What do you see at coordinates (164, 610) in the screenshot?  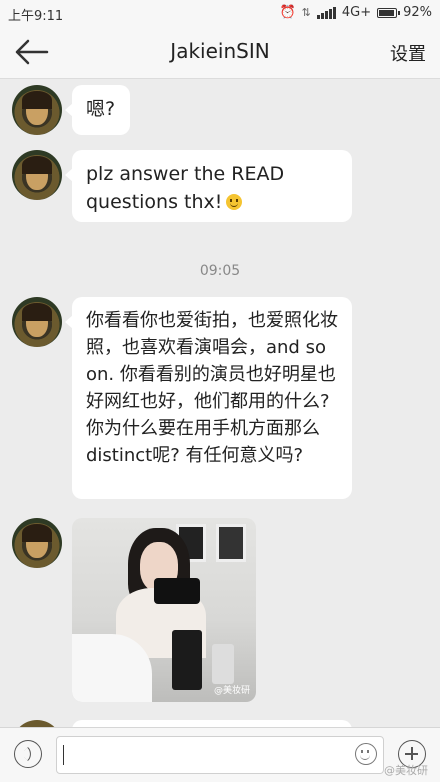 I see `image-message: @美妆研` at bounding box center [164, 610].